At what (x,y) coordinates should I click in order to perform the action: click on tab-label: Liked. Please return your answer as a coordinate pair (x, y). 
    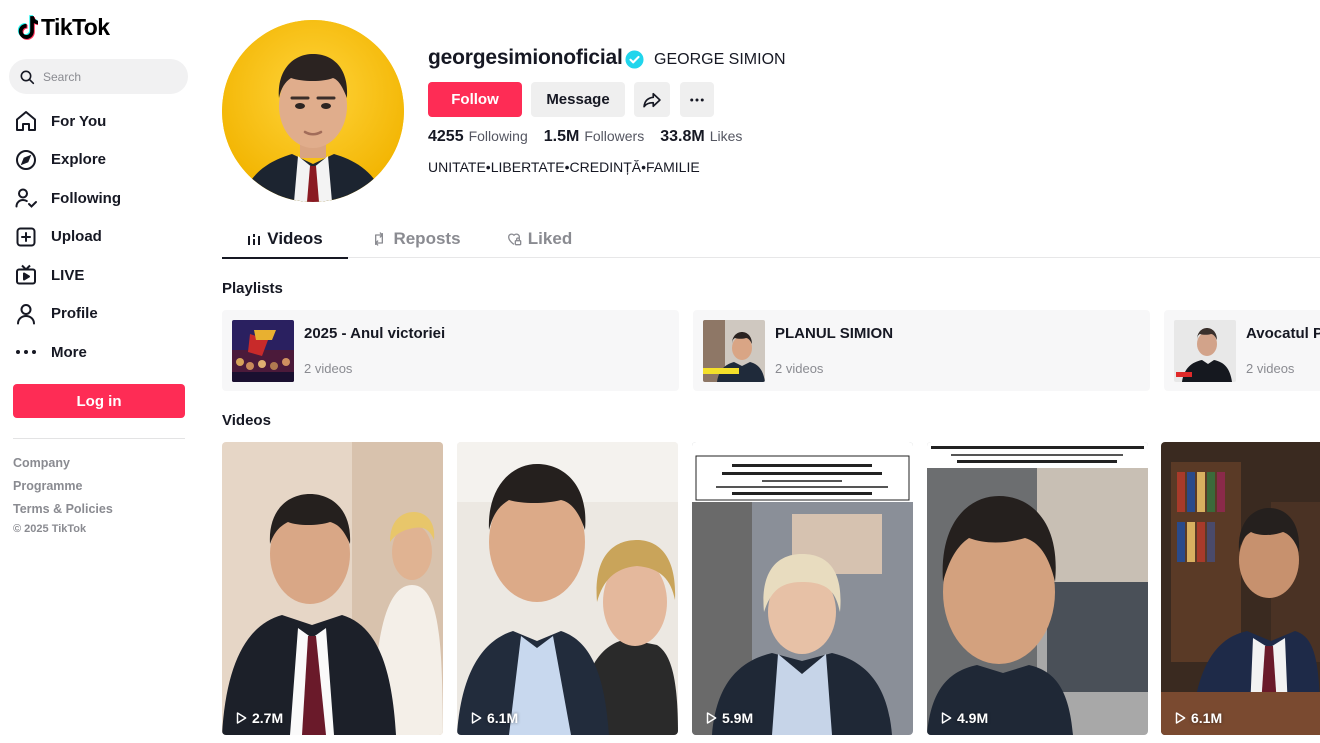
    Looking at the image, I should click on (550, 238).